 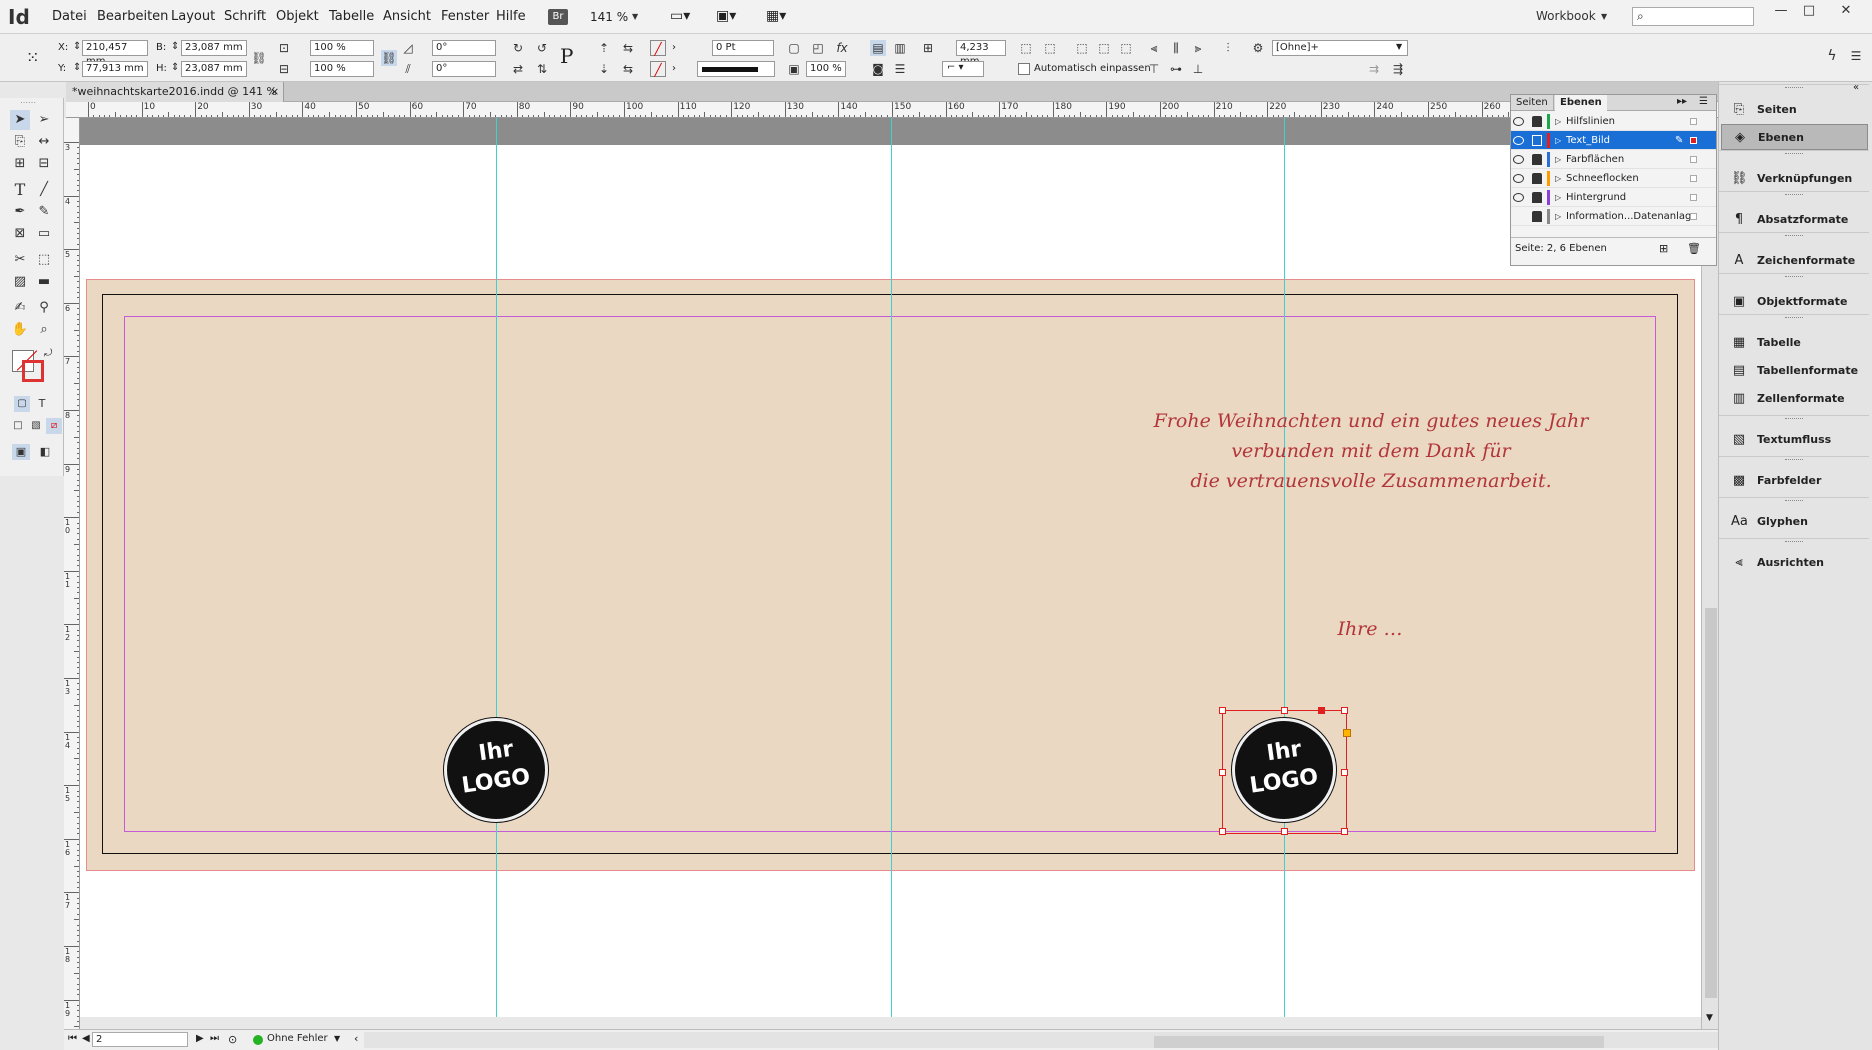 I want to click on stroke-swatch-icon: ╱, so click(x=658, y=69).